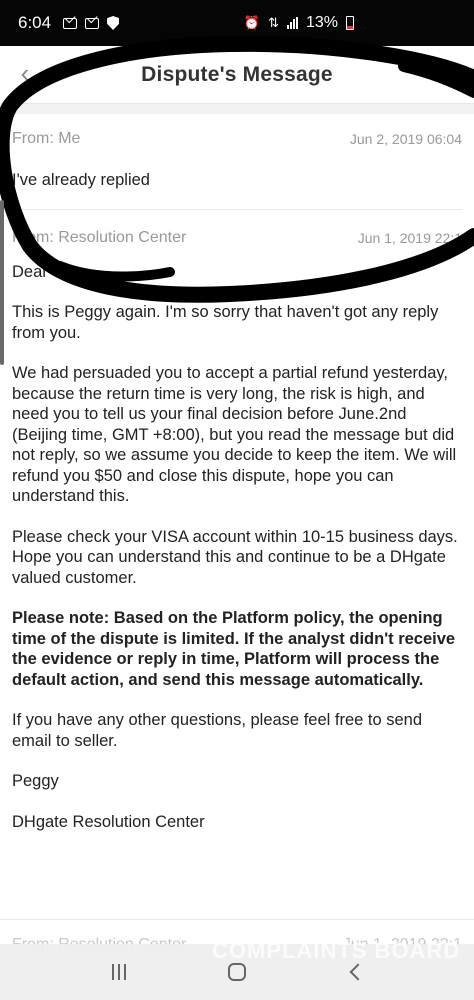  What do you see at coordinates (252, 22) in the screenshot?
I see `alarm-icon: ⏰` at bounding box center [252, 22].